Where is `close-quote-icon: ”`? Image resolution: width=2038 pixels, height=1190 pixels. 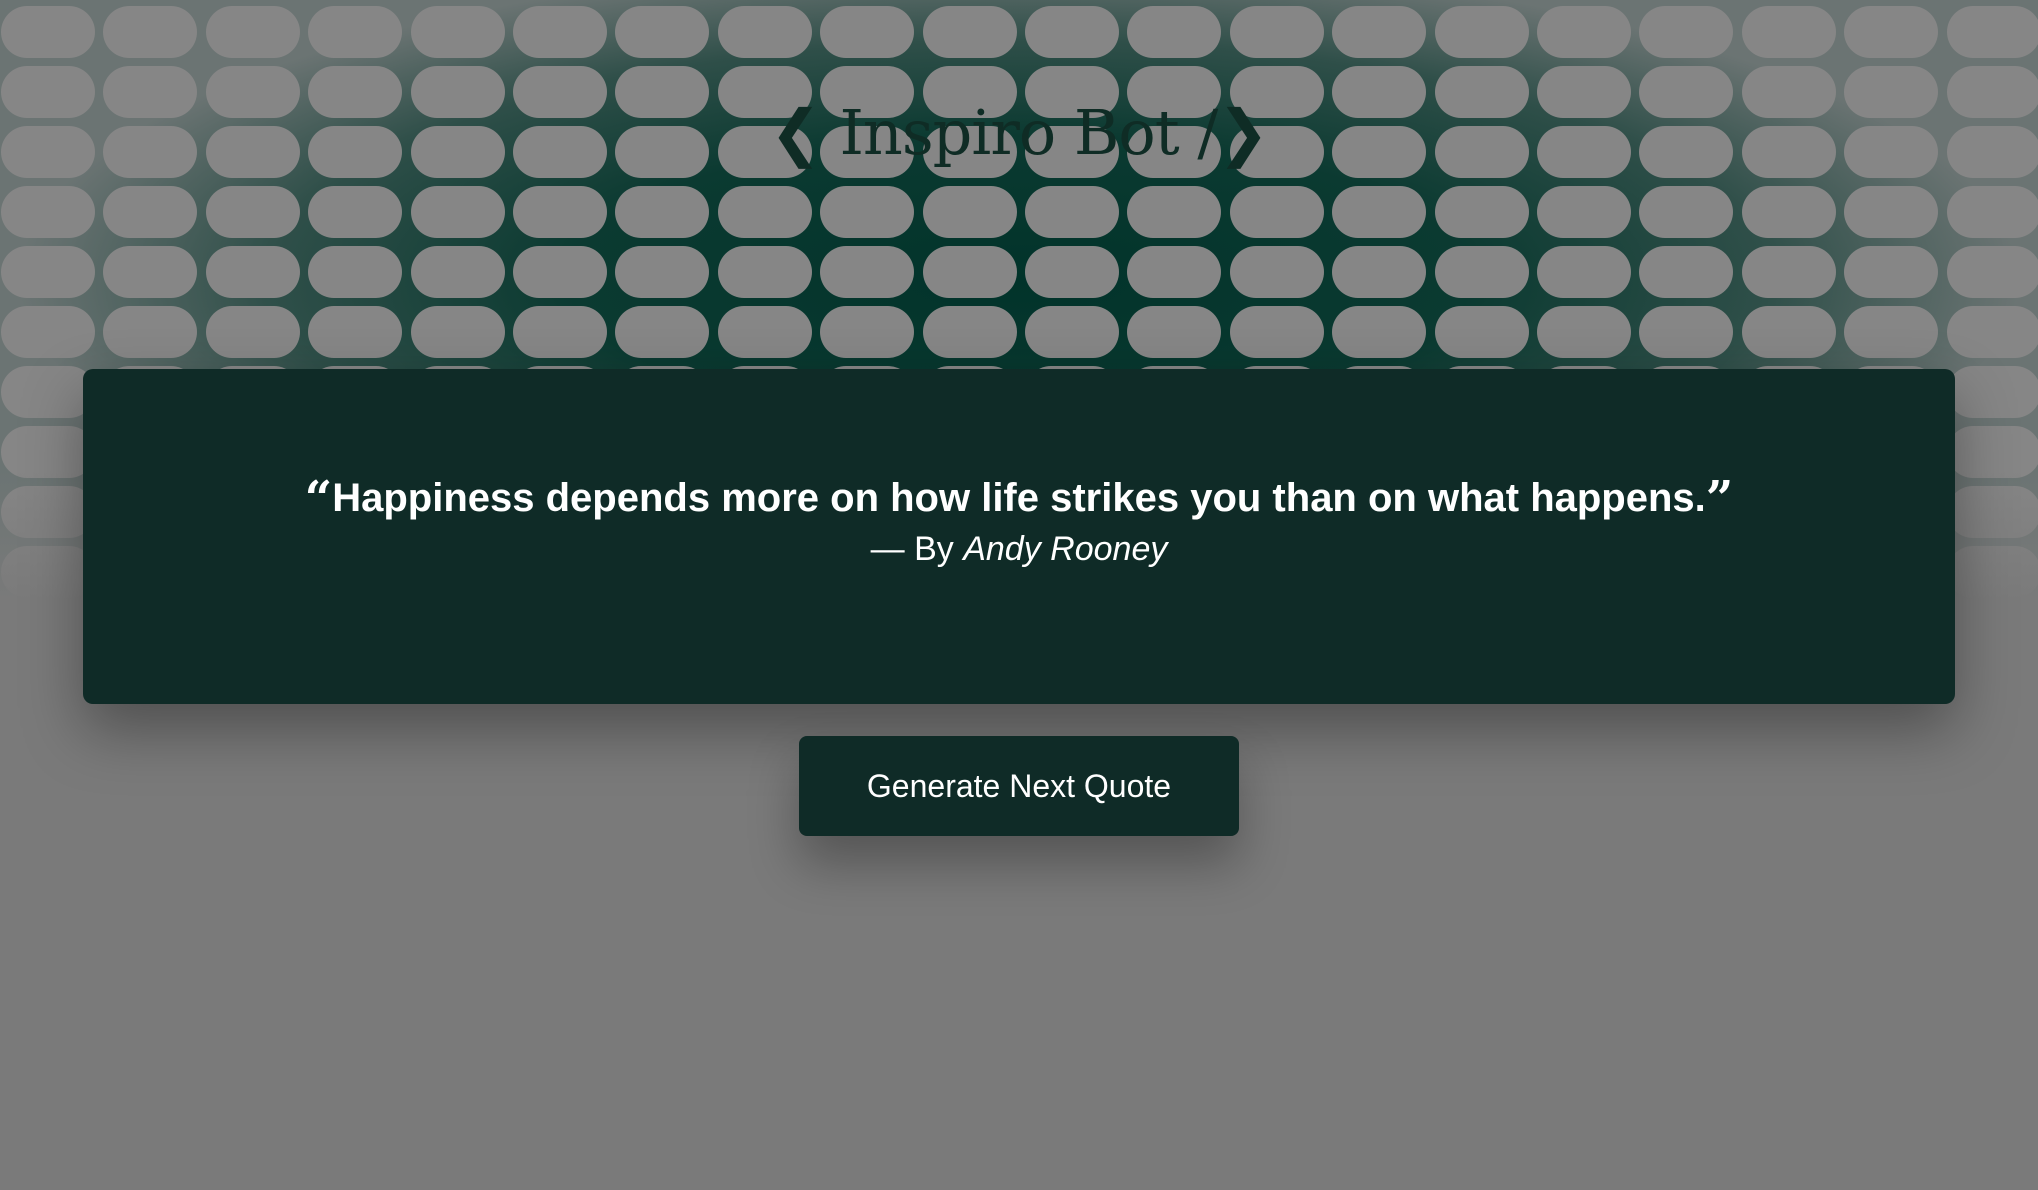 close-quote-icon: ” is located at coordinates (1719, 499).